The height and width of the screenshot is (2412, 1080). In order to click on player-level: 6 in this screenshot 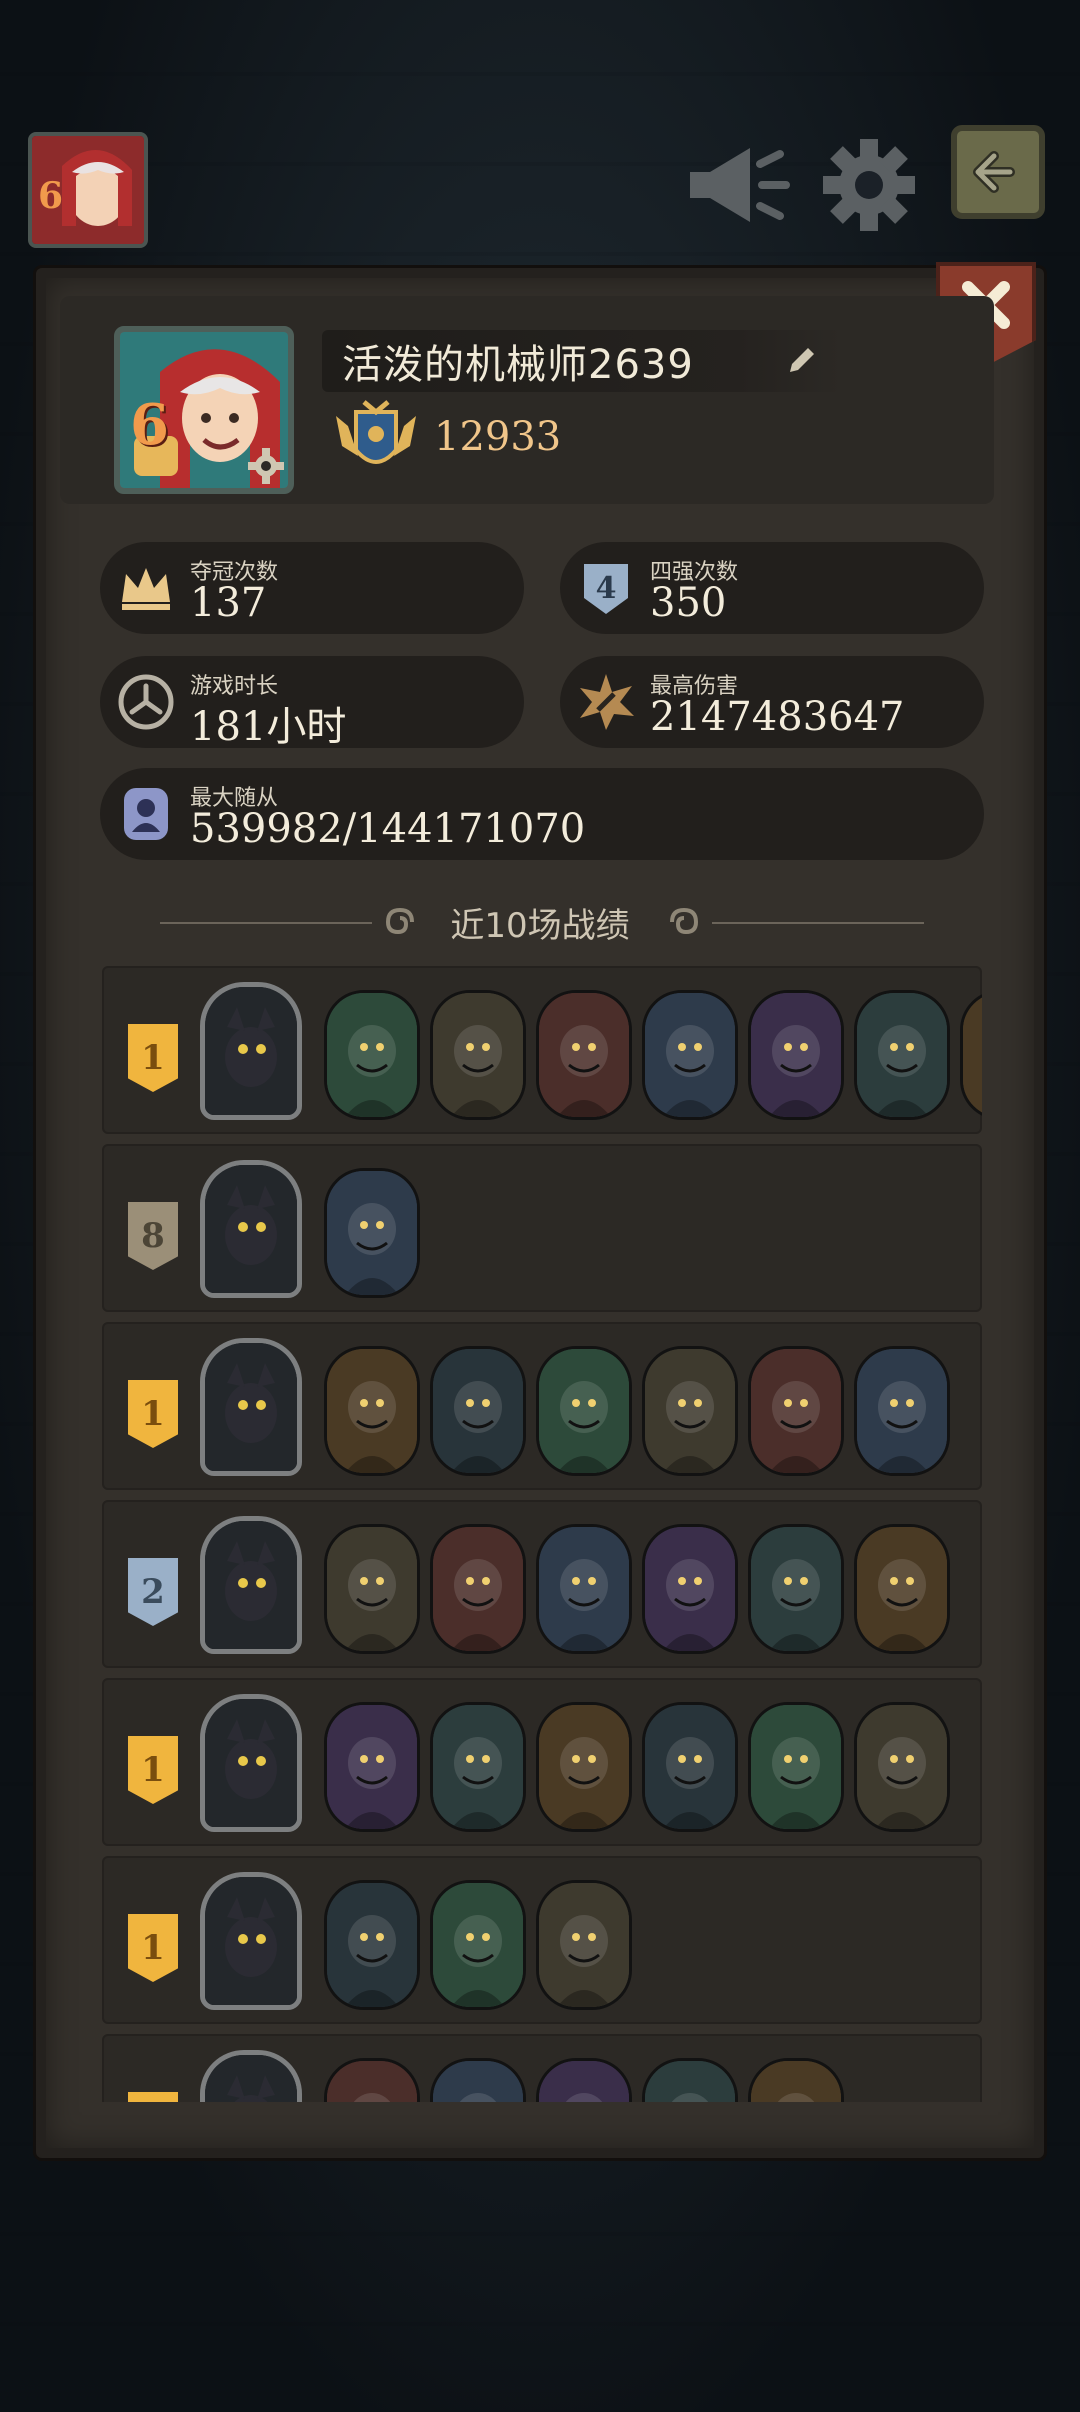, I will do `click(149, 425)`.